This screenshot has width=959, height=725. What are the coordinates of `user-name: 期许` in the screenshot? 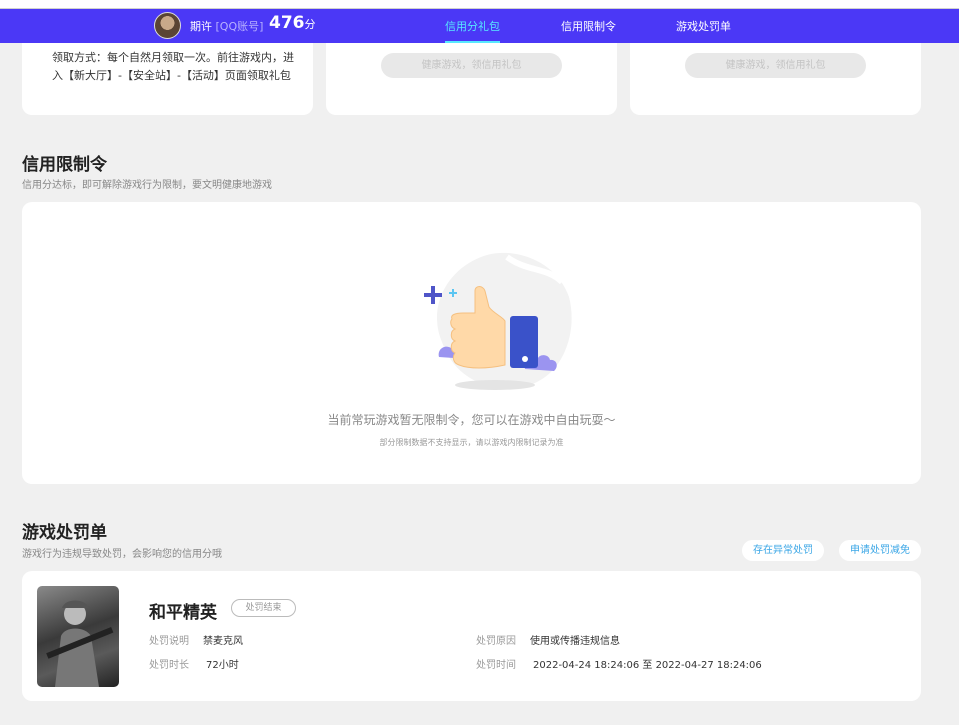 It's located at (201, 26).